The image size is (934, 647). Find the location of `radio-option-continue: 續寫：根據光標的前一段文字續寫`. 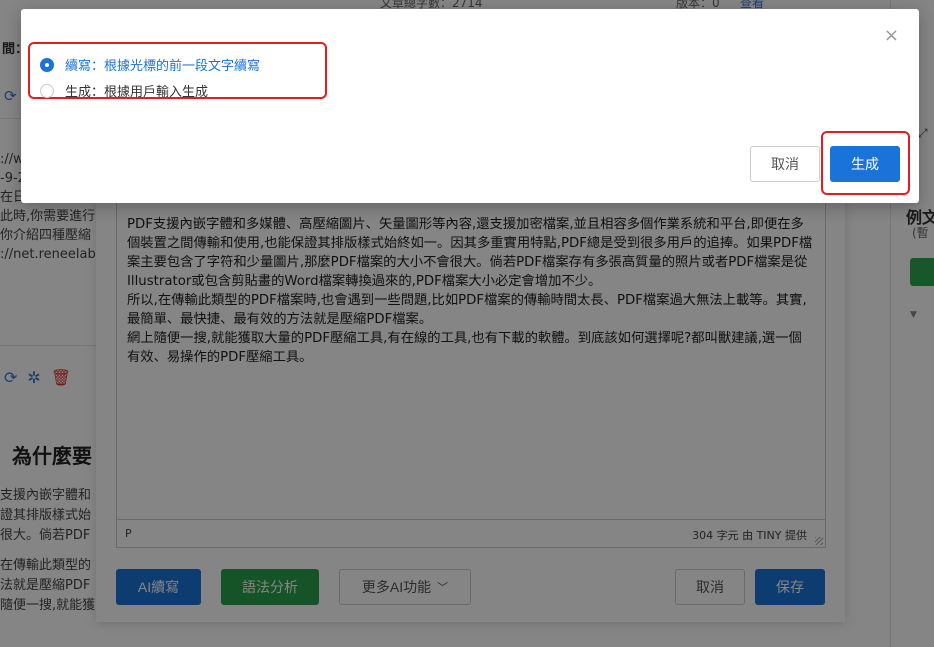

radio-option-continue: 續寫：根據光標的前一段文字續寫 is located at coordinates (150, 64).